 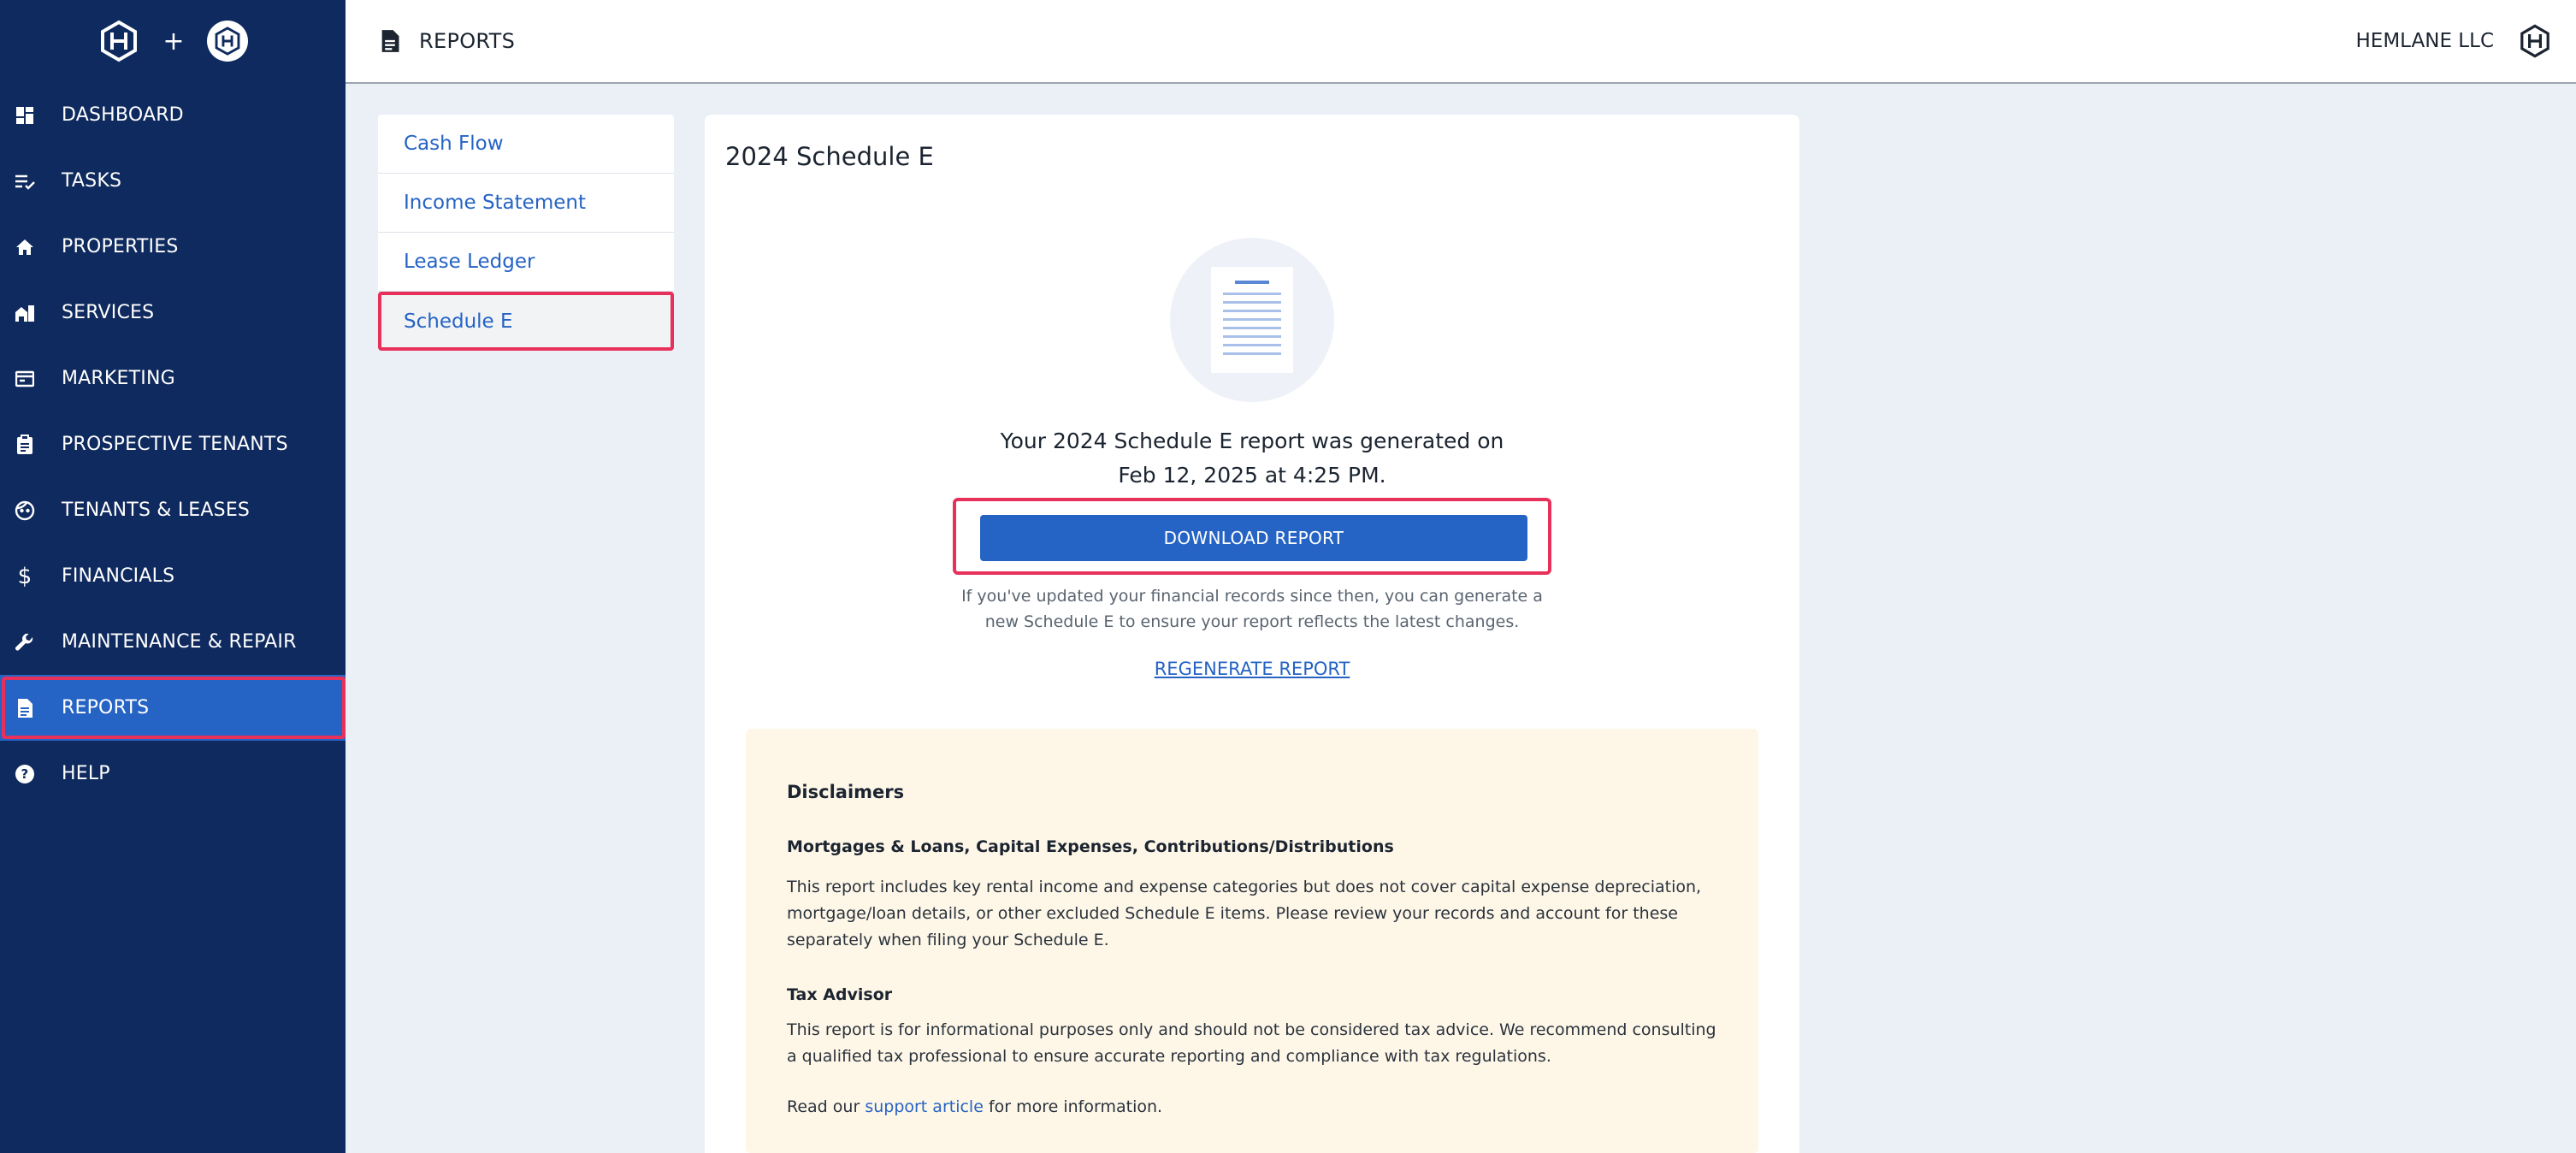 I want to click on hemlane-logo-icon, so click(x=118, y=41).